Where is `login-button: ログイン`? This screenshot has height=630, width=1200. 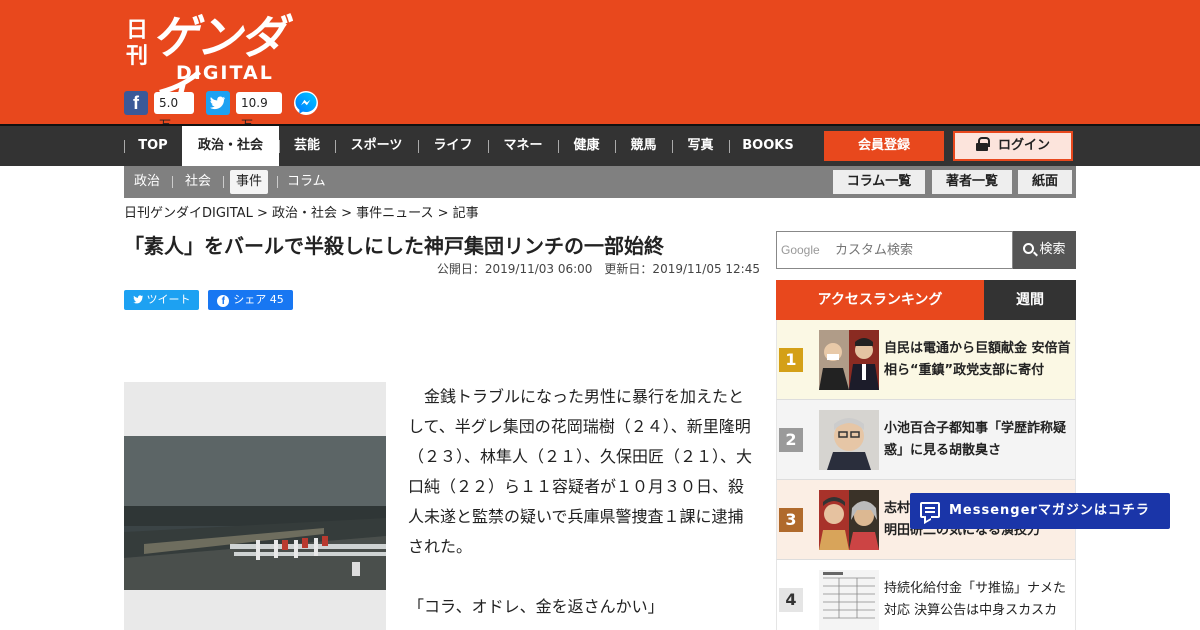
login-button: ログイン is located at coordinates (1013, 146).